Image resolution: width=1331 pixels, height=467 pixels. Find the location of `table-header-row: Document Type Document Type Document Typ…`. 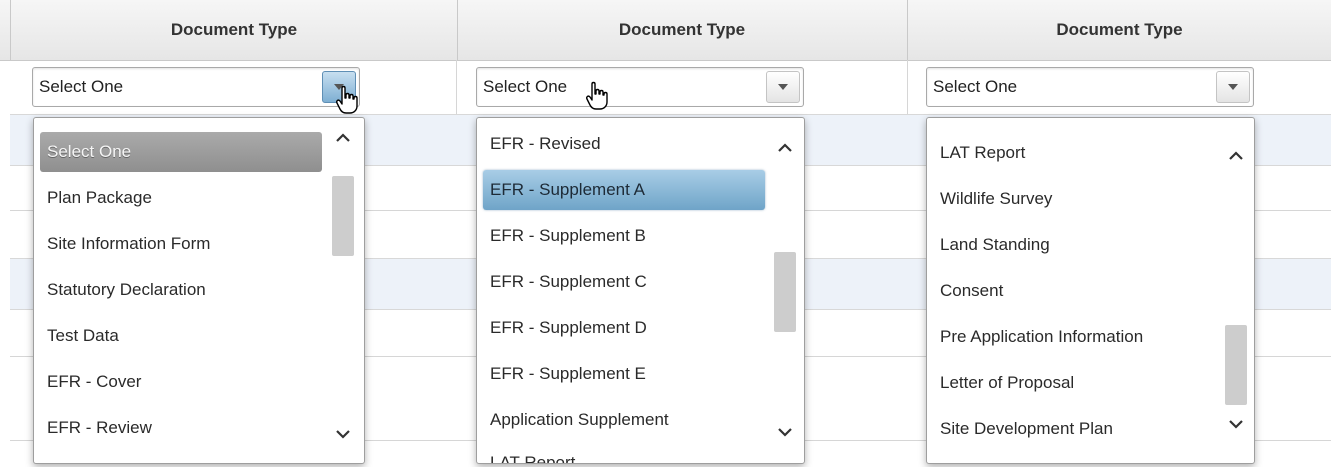

table-header-row: Document Type Document Type Document Typ… is located at coordinates (665, 30).